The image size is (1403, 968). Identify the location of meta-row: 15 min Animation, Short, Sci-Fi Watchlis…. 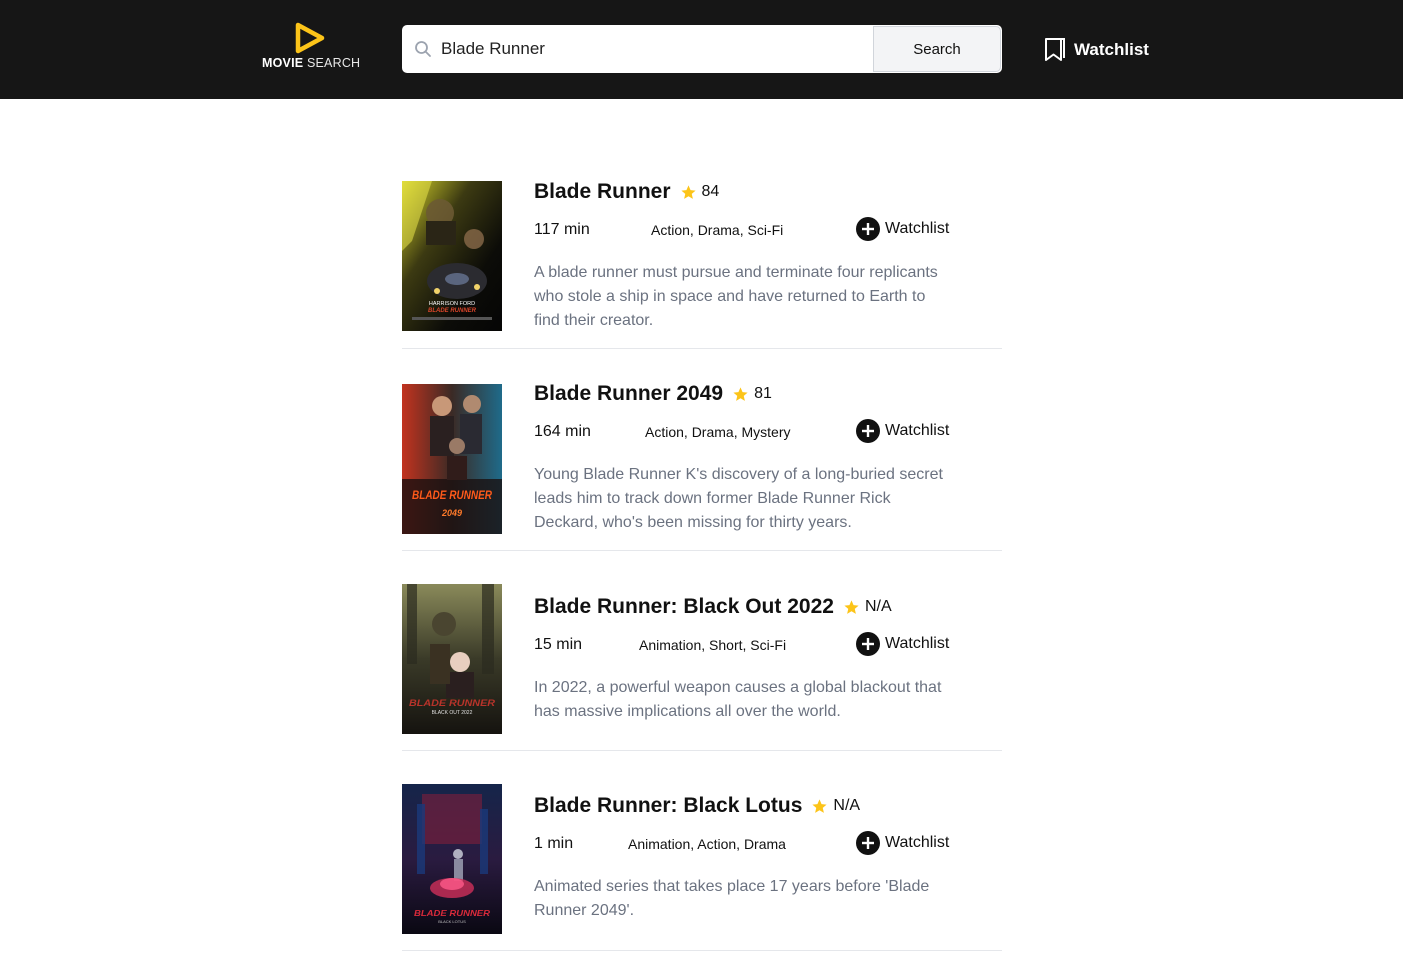
(749, 645).